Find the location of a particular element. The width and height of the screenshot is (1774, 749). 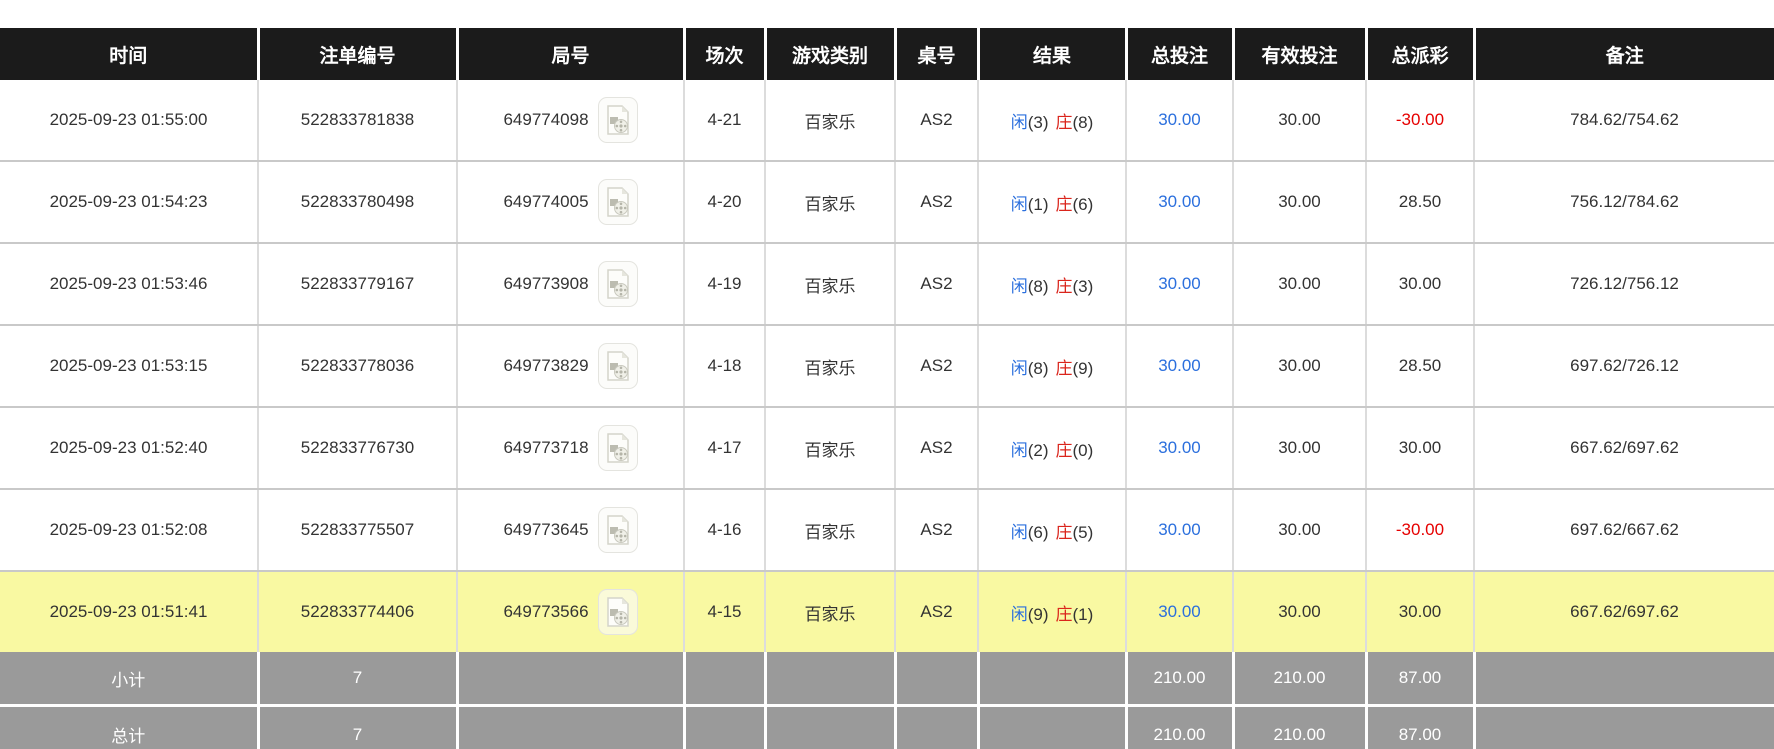

payout-cell: 28.50 is located at coordinates (1420, 202).